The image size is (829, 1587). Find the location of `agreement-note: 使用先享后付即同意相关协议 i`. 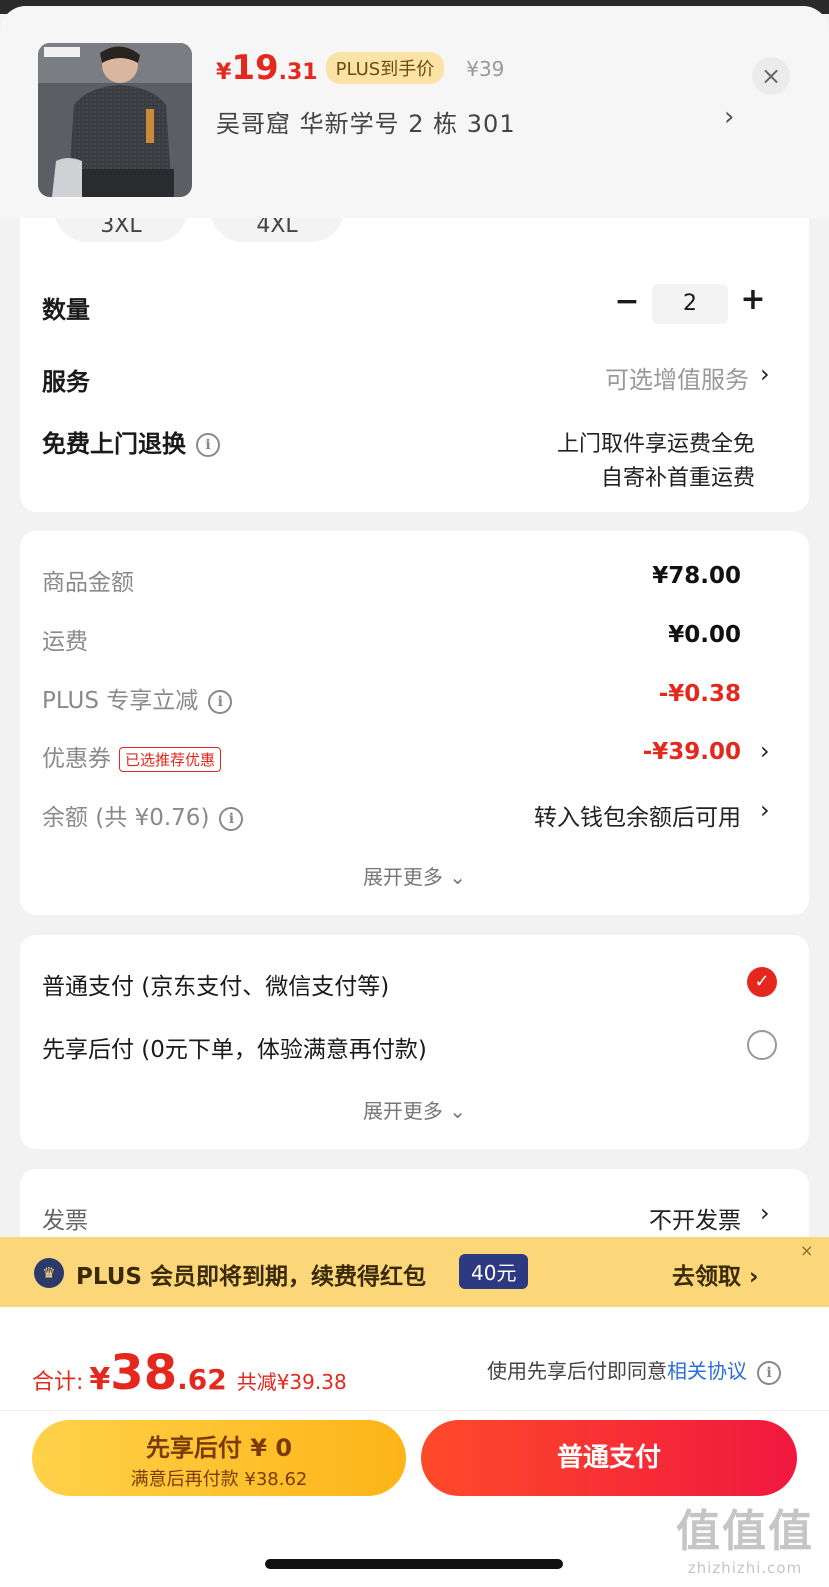

agreement-note: 使用先享后付即同意相关协议 i is located at coordinates (634, 1370).